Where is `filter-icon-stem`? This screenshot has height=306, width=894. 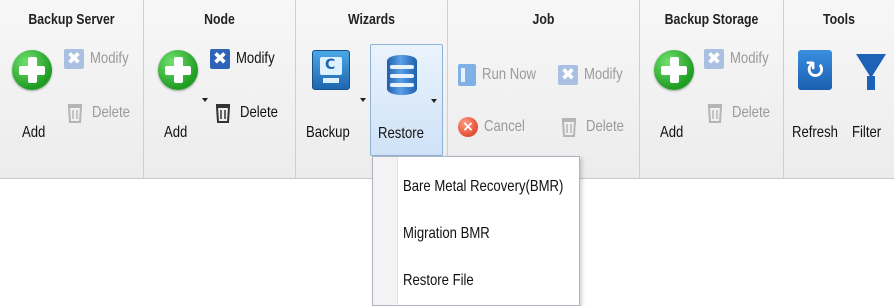
filter-icon-stem is located at coordinates (871, 83).